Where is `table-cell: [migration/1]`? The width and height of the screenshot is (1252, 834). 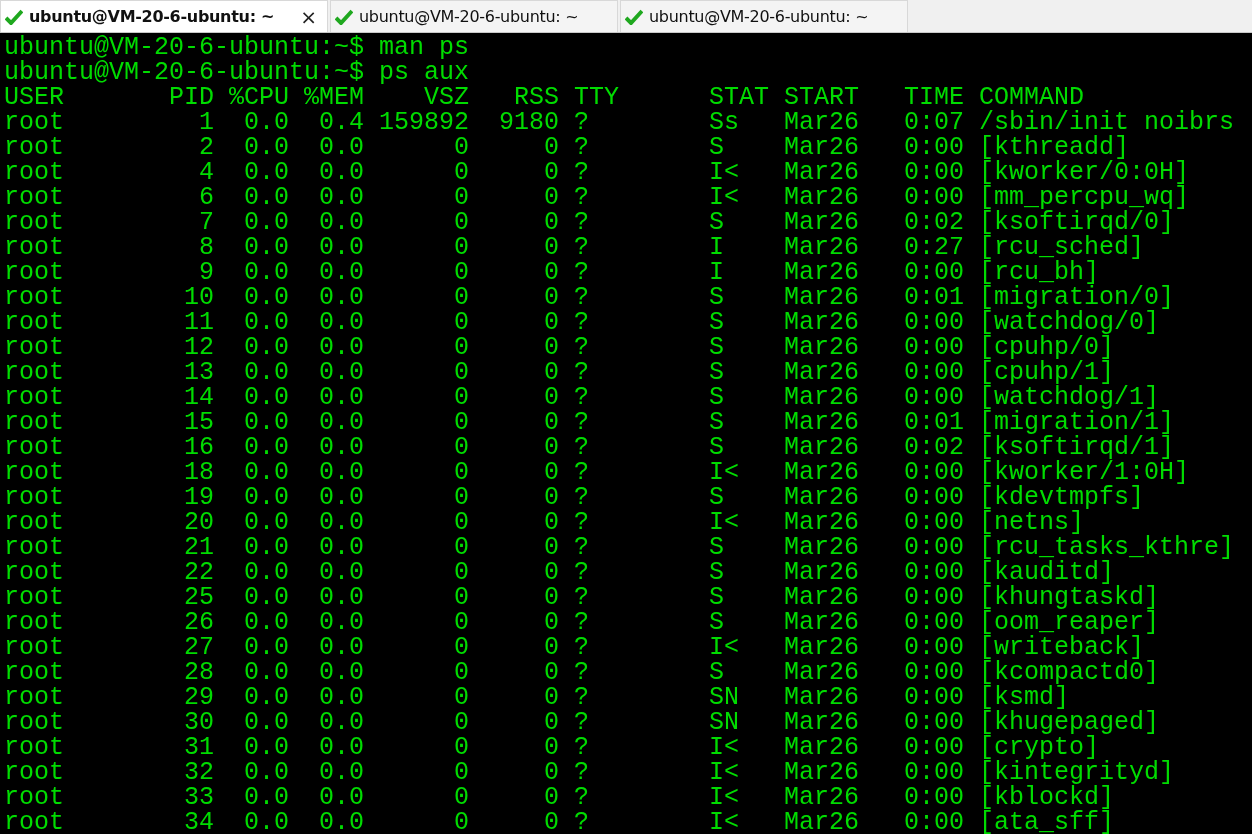 table-cell: [migration/1] is located at coordinates (1077, 422).